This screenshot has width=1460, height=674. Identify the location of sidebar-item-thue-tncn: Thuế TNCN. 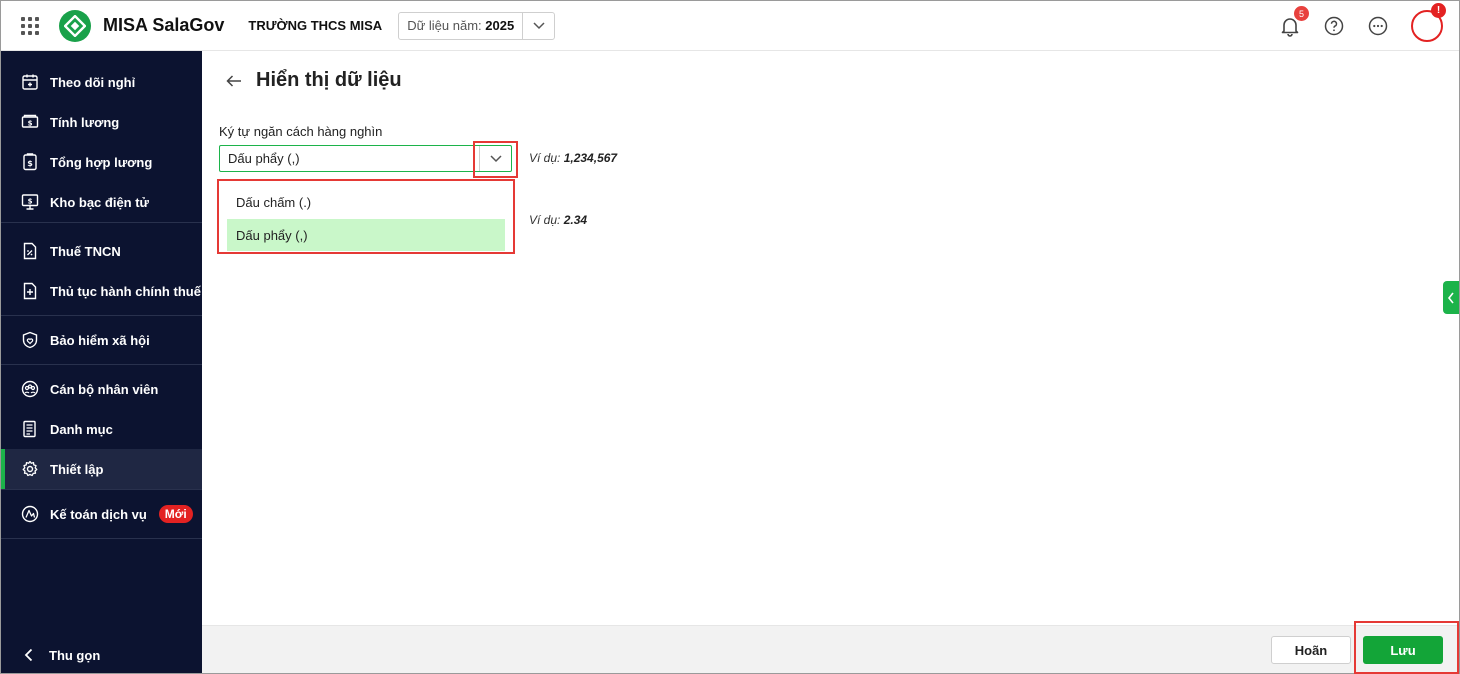
(101, 251).